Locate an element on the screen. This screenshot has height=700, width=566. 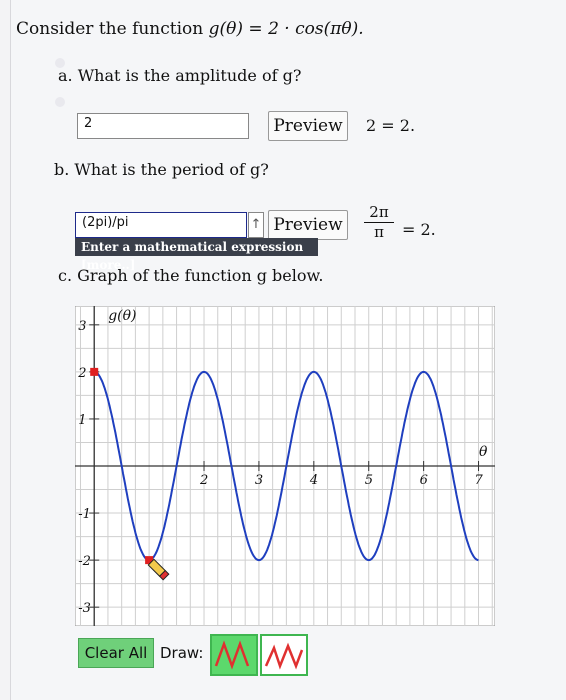
question-prefix: Consider the function is located at coordinates (112, 29).